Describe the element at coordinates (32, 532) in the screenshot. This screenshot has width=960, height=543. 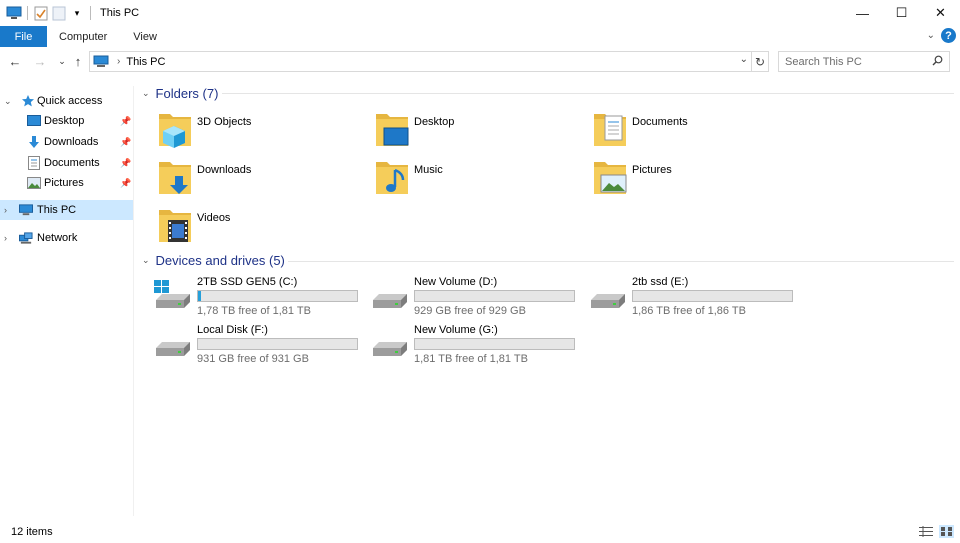
I see `item-count: 12 items` at that location.